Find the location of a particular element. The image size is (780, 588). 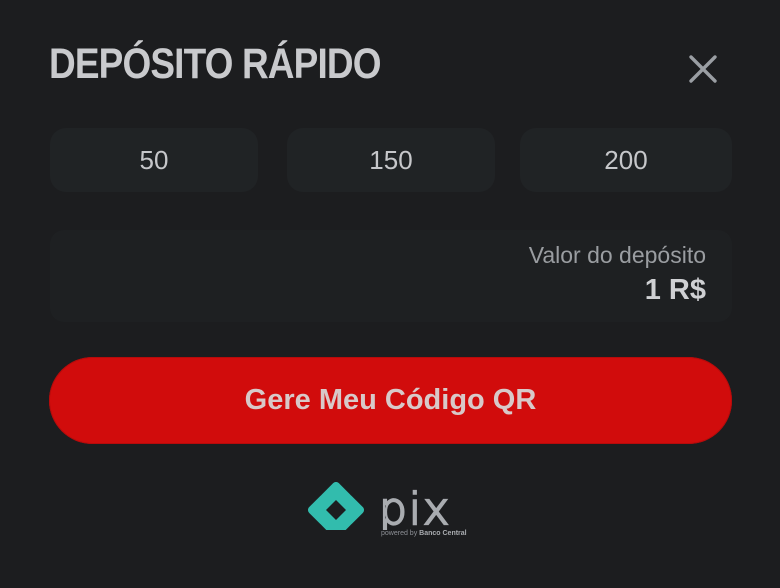

pix-caption-brand: Banco Central is located at coordinates (443, 533).